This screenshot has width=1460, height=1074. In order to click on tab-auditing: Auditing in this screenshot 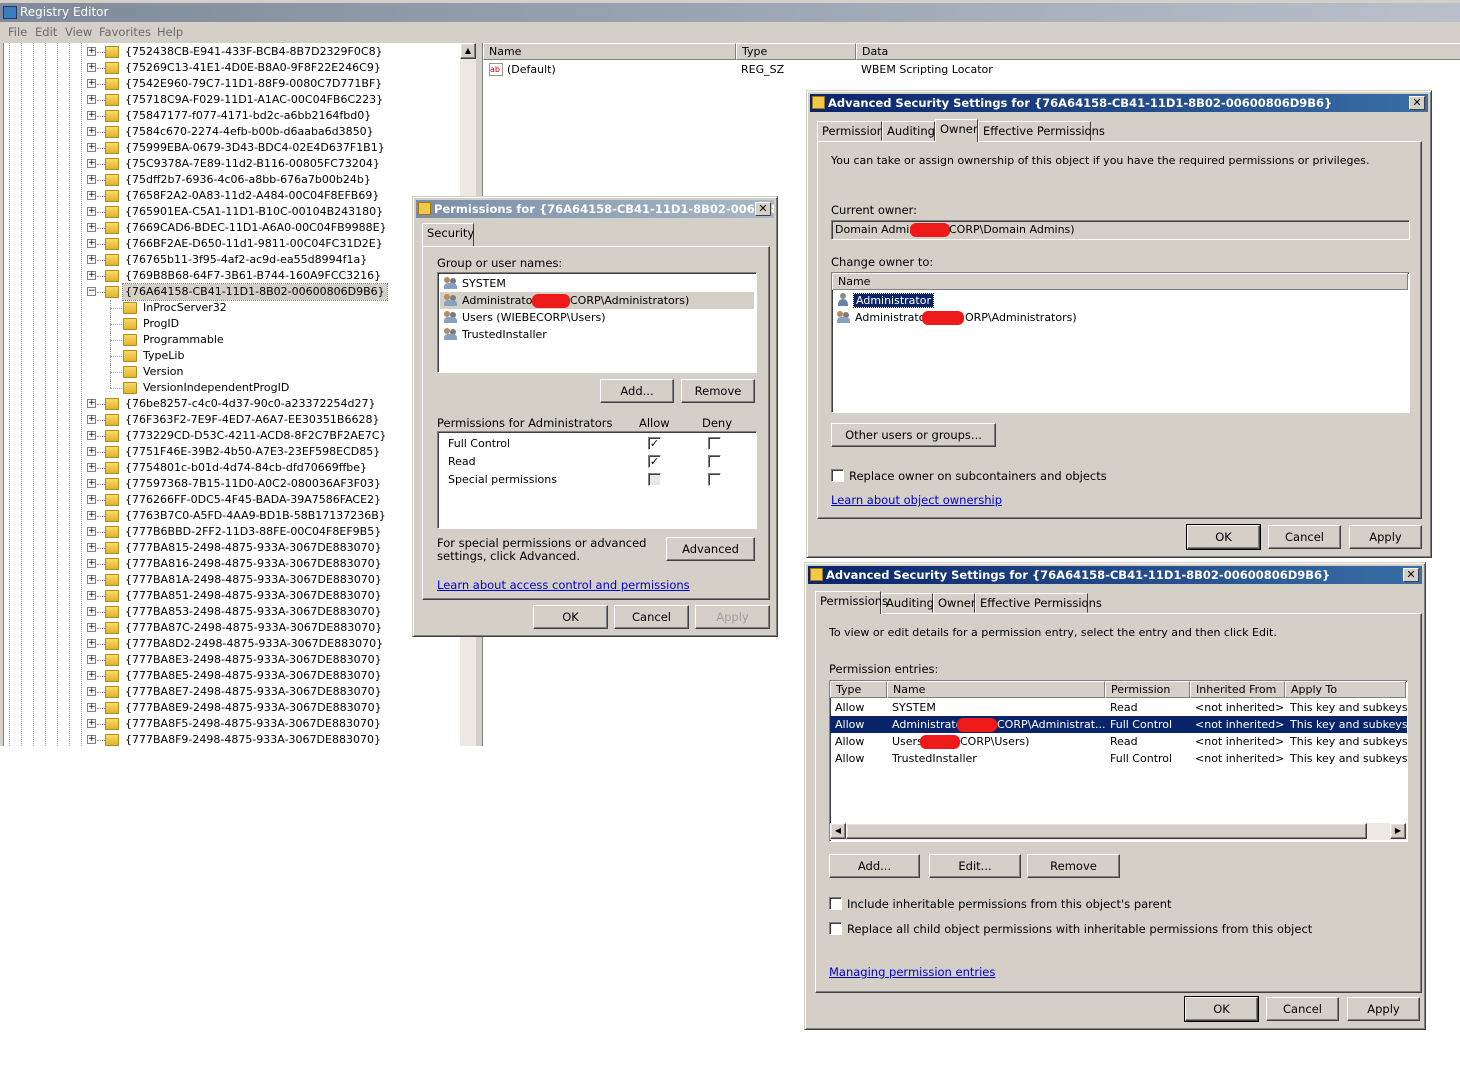, I will do `click(908, 131)`.